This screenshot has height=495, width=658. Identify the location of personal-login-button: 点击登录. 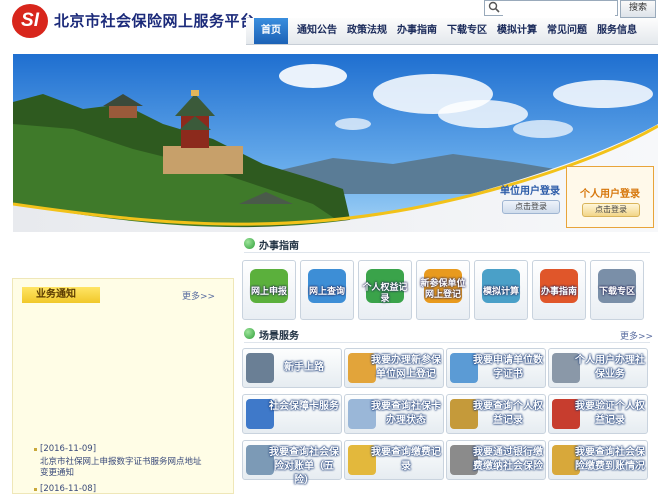
(611, 210).